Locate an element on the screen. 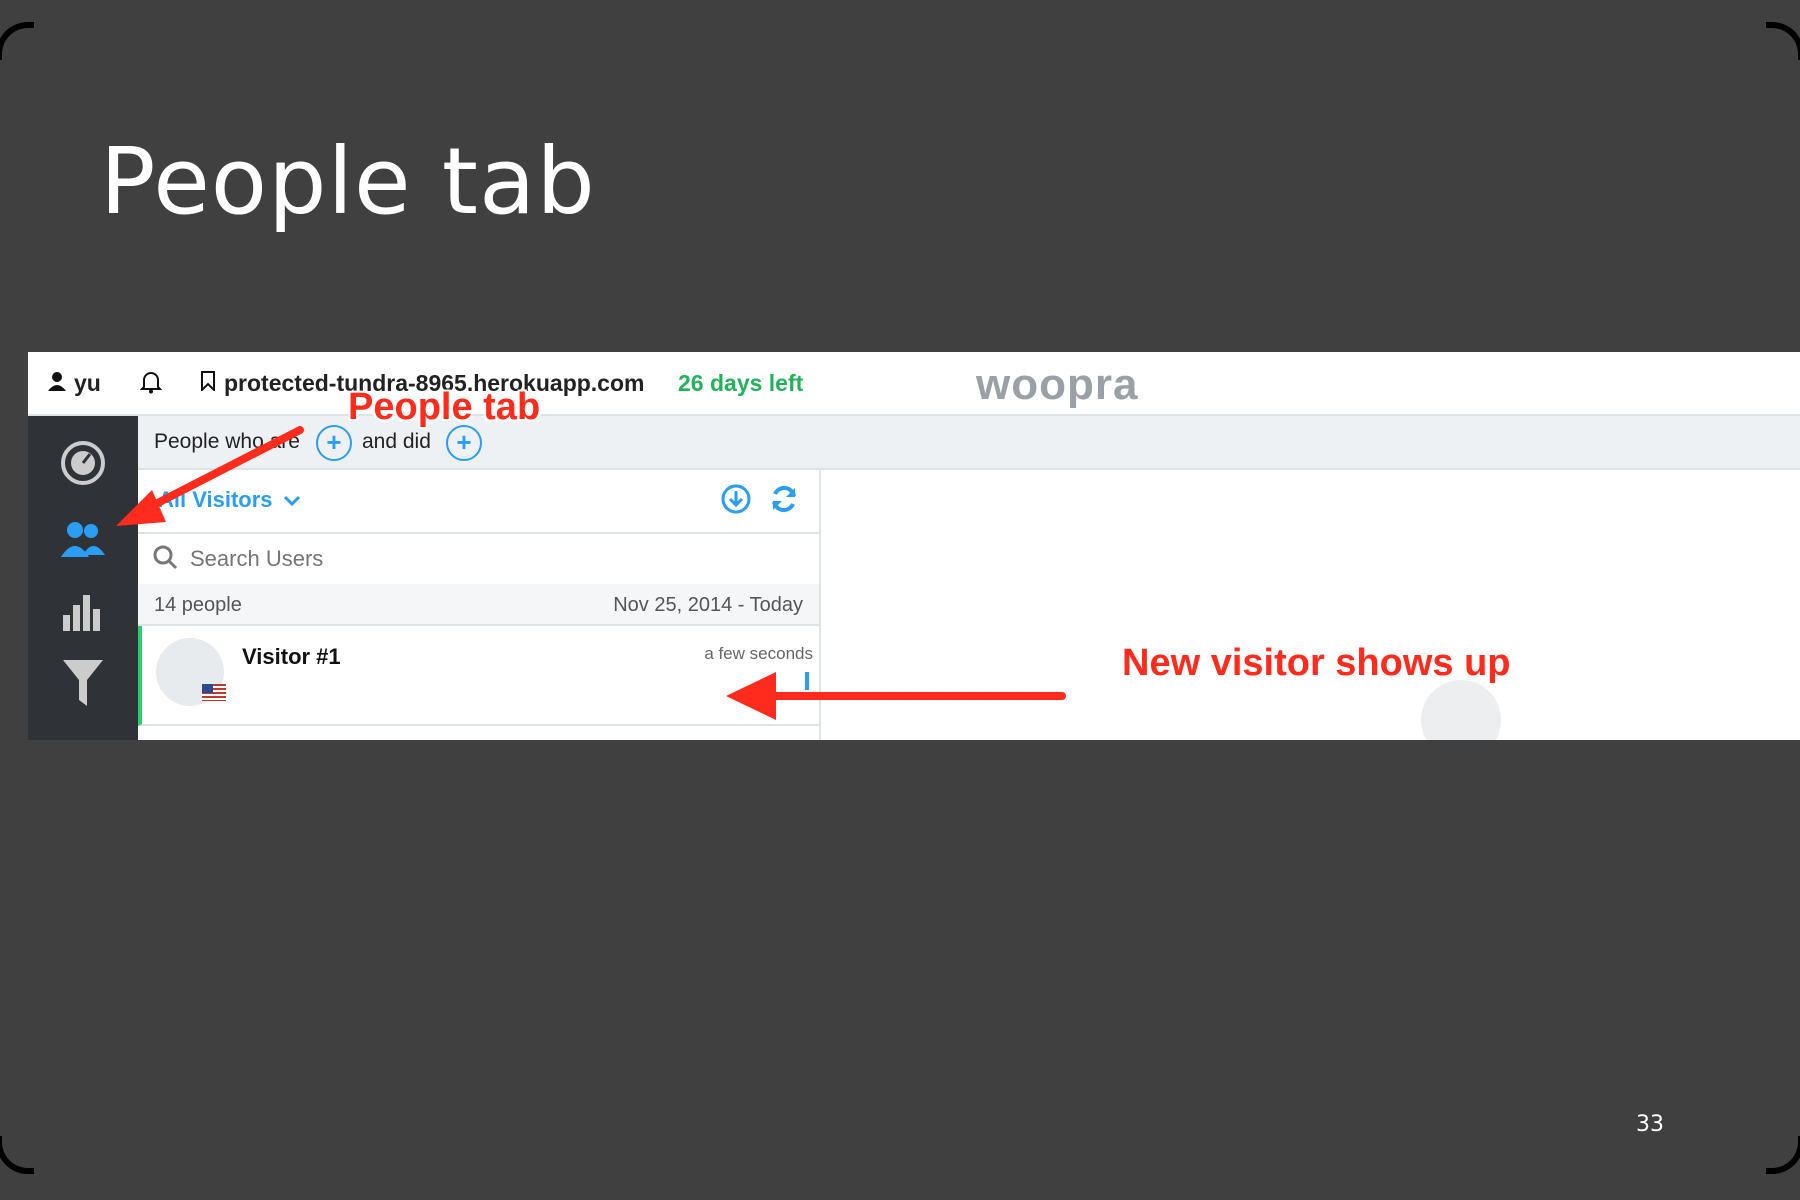 The width and height of the screenshot is (1800, 1200). funnel-icon is located at coordinates (83, 683).